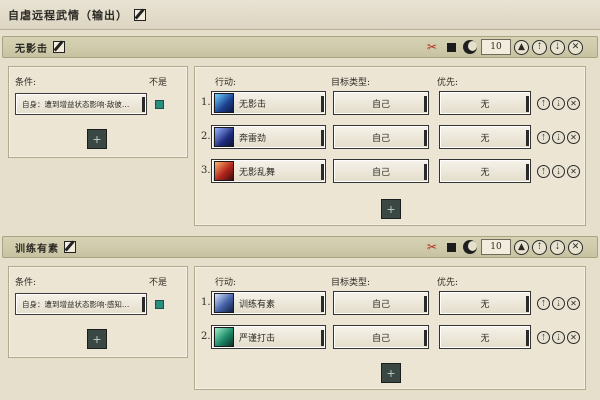  Describe the element at coordinates (300, 247) in the screenshot. I see `section-header-2: 训练有素 ✂ 10 ▲ ⇡ ⇣ ✕` at that location.